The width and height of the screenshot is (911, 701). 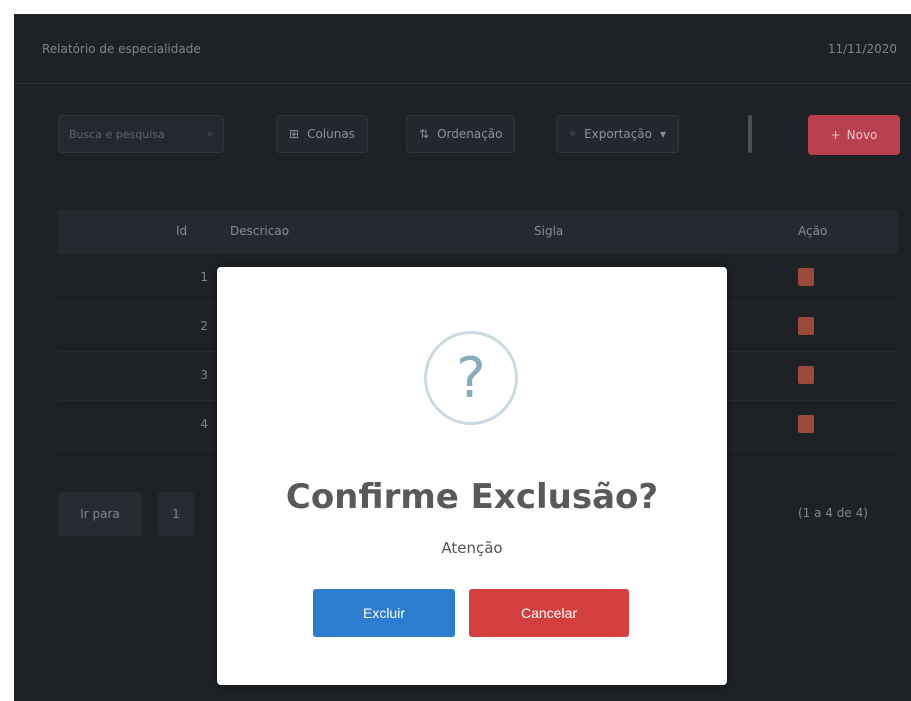 I want to click on page-button: 1, so click(x=176, y=514).